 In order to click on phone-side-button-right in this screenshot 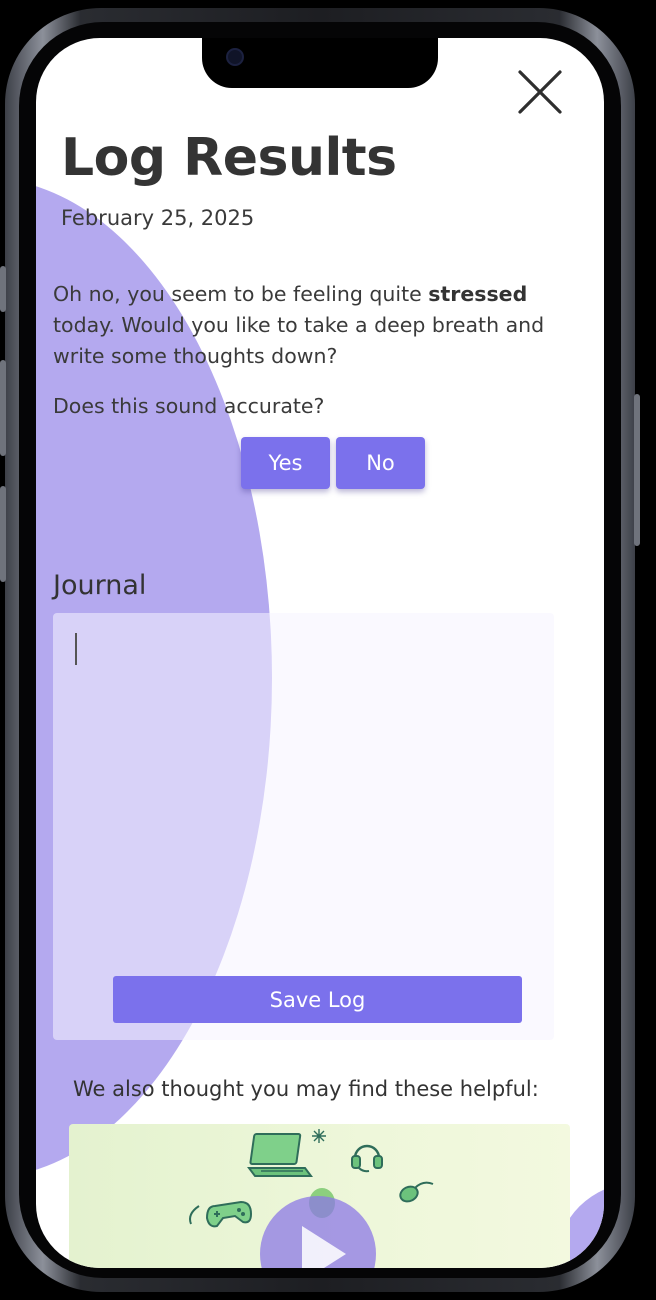, I will do `click(637, 470)`.